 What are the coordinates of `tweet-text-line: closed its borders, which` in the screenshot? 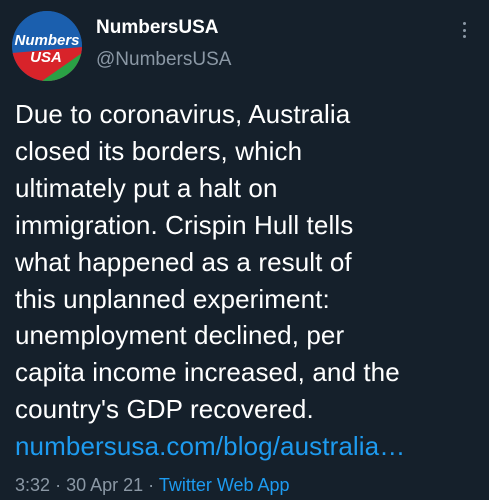 It's located at (159, 150).